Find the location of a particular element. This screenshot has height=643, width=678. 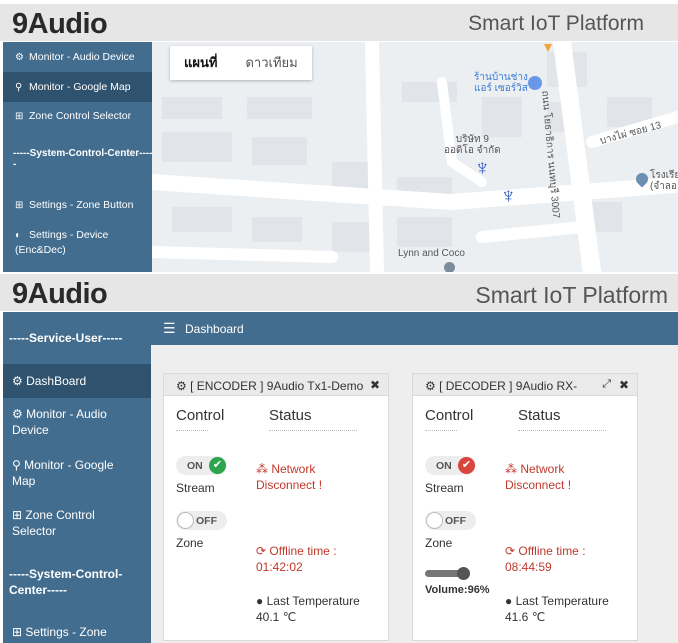

card-header: ⚙ [ DECODER ] 9Audio RX- ⤢ ✖ is located at coordinates (525, 385).